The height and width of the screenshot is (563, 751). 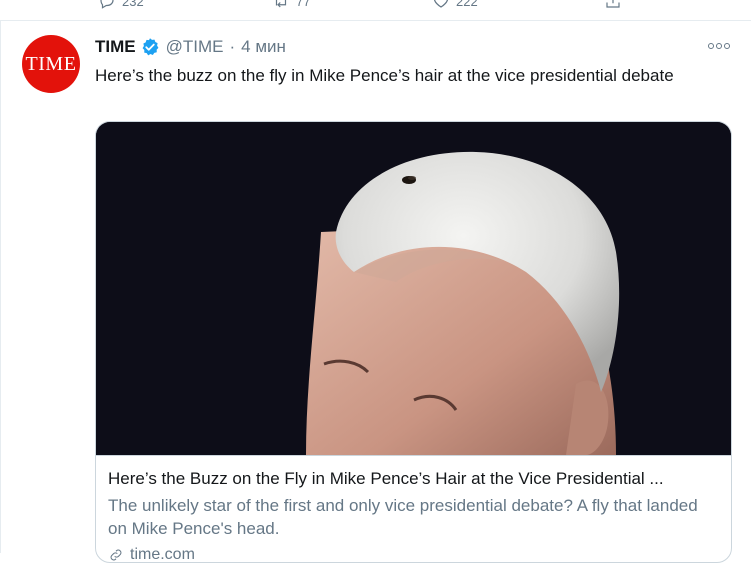 I want to click on like-count: 222, so click(x=467, y=4).